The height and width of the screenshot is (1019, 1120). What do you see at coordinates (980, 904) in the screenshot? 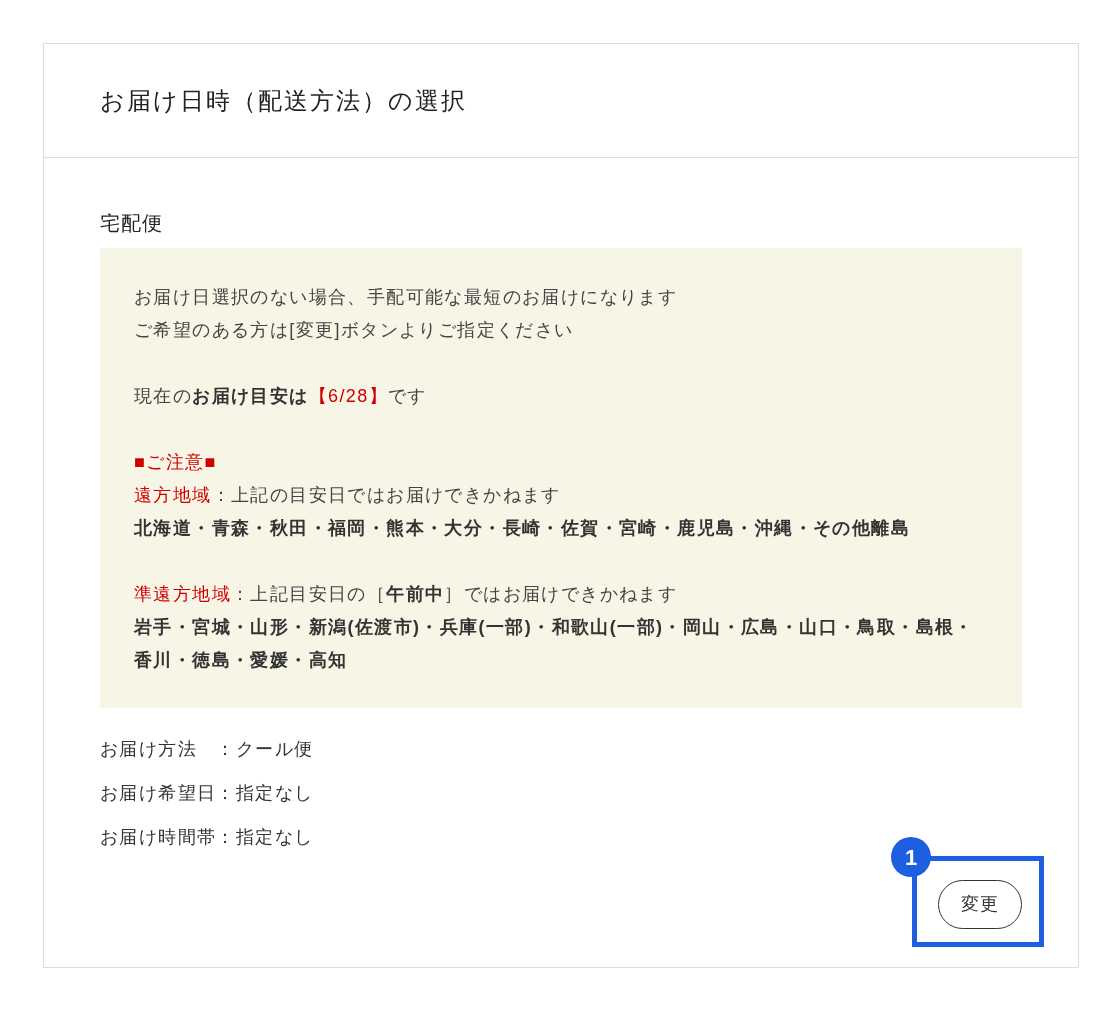
I see `change-button: 変更` at bounding box center [980, 904].